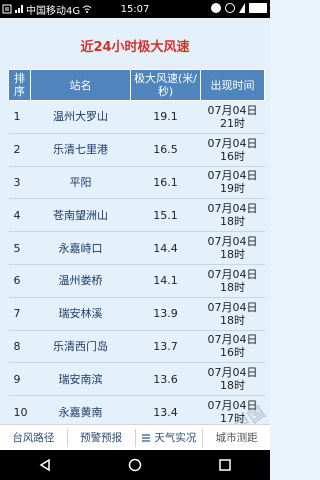  Describe the element at coordinates (80, 117) in the screenshot. I see `cell-station: 温州大罗山` at that location.